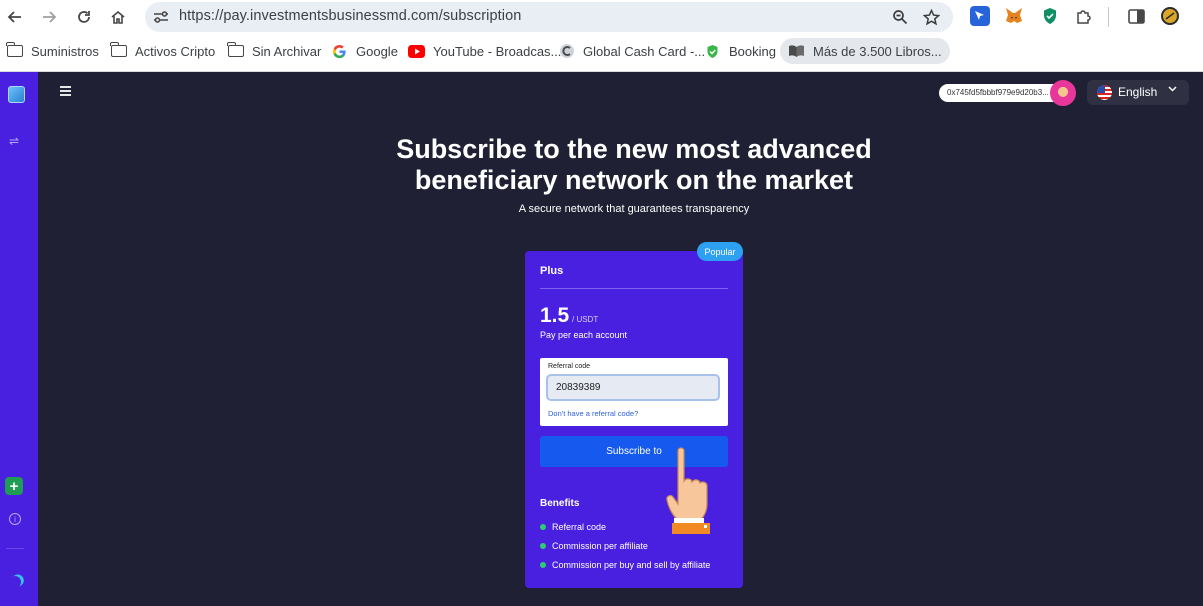  I want to click on bookmark-suministros: Suministros, so click(52, 51).